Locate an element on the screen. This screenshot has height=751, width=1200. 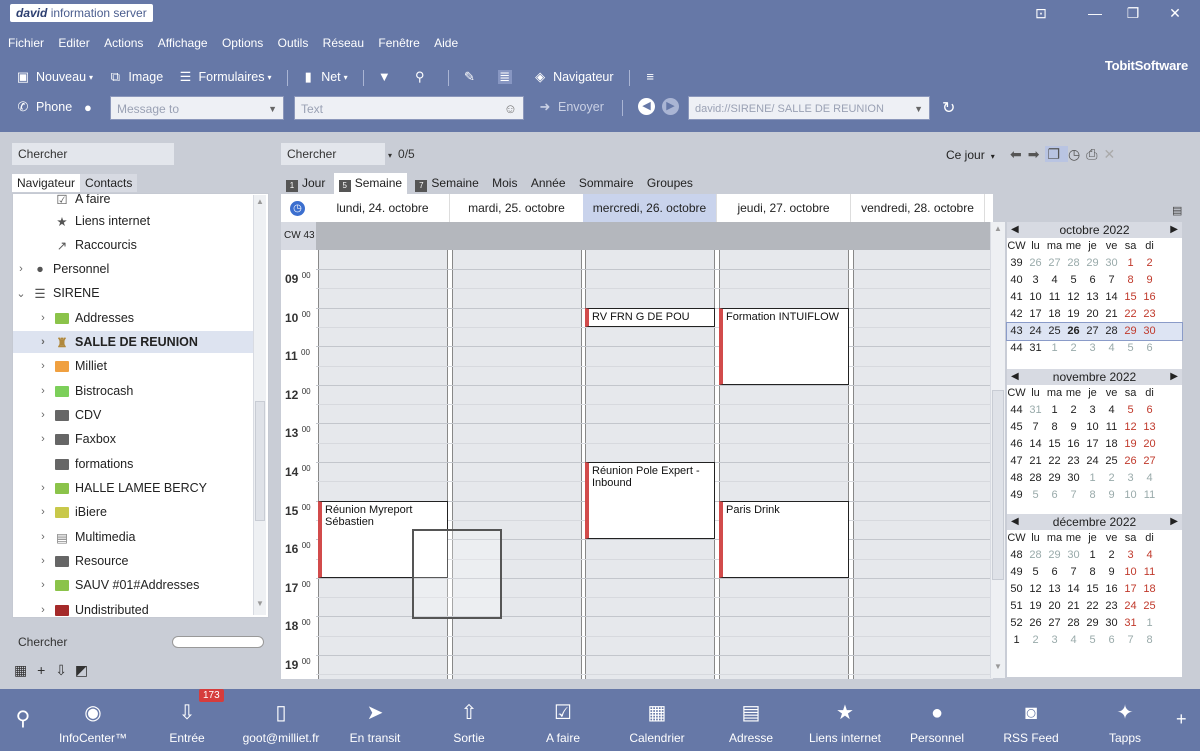
refresh-icon: ↻ is located at coordinates (948, 108).